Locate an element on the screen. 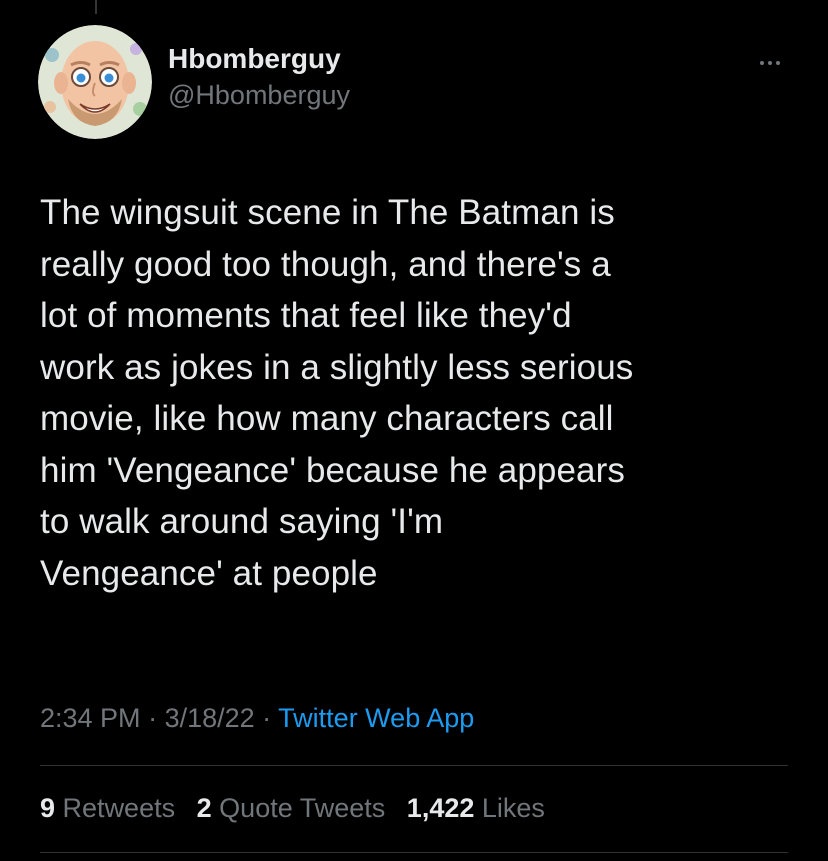 The width and height of the screenshot is (828, 861). more-horizontal-icon is located at coordinates (770, 63).